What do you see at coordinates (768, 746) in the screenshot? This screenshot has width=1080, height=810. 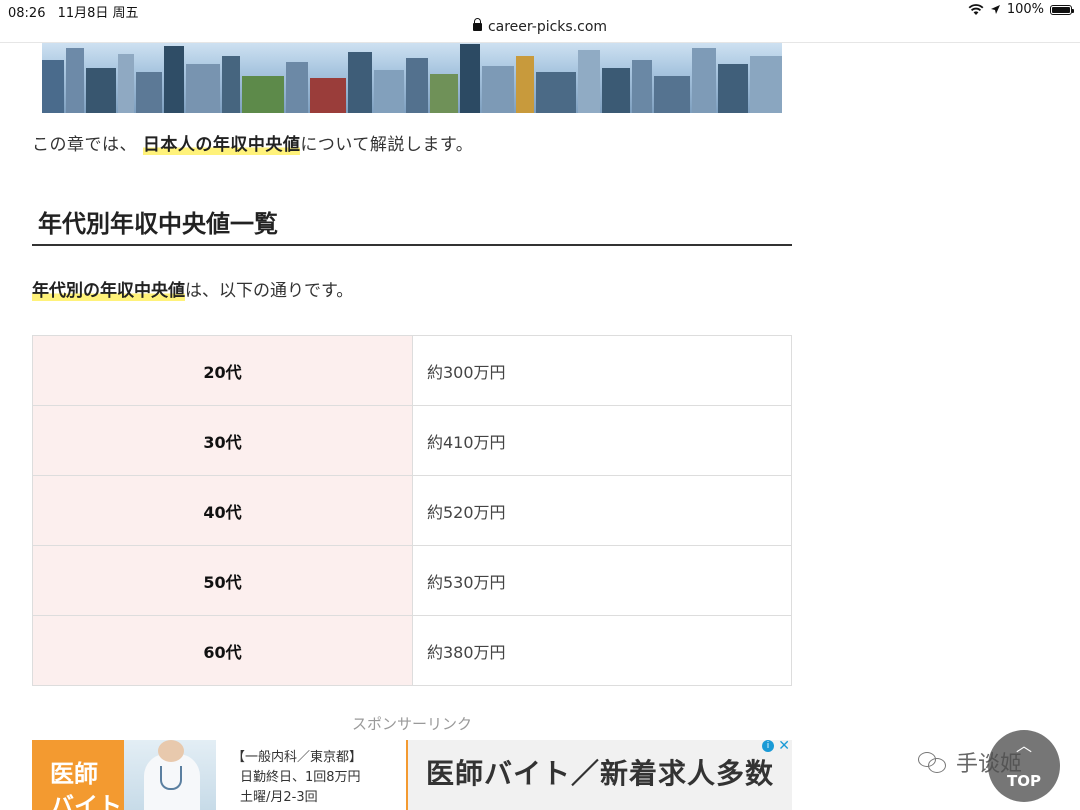 I see `ad-info-icon: i` at bounding box center [768, 746].